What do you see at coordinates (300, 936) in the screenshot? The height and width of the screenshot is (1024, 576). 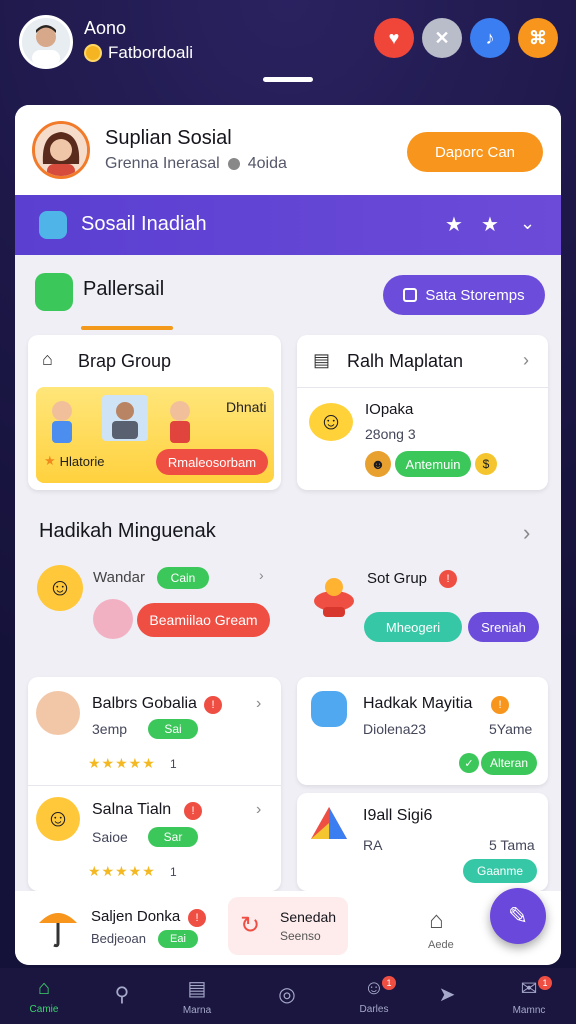 I see `featured-sub: Seenso` at bounding box center [300, 936].